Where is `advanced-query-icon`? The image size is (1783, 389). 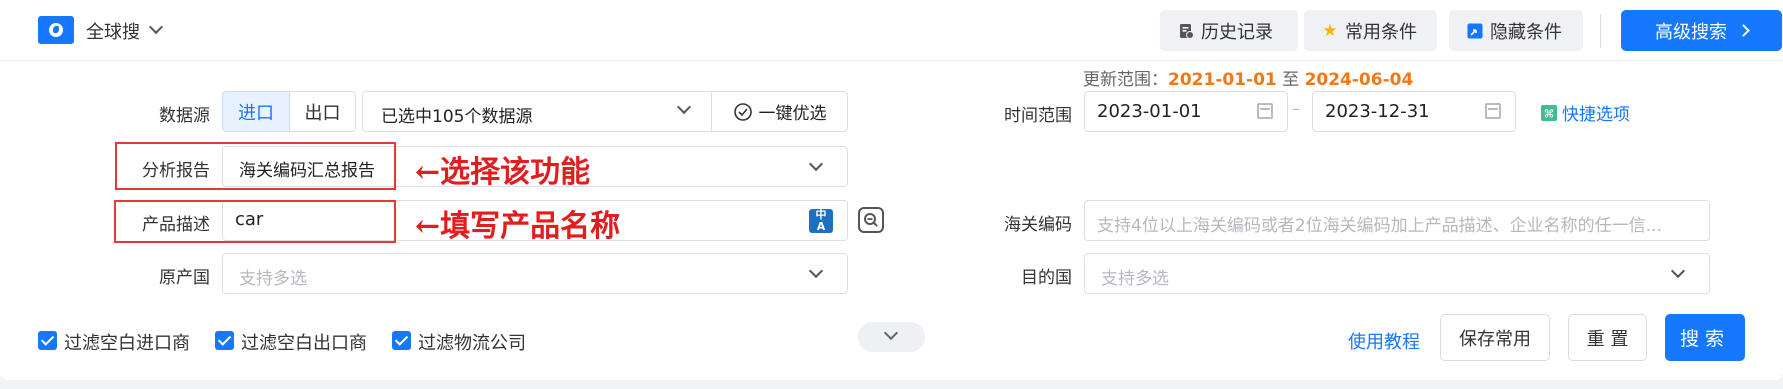
advanced-query-icon is located at coordinates (871, 220).